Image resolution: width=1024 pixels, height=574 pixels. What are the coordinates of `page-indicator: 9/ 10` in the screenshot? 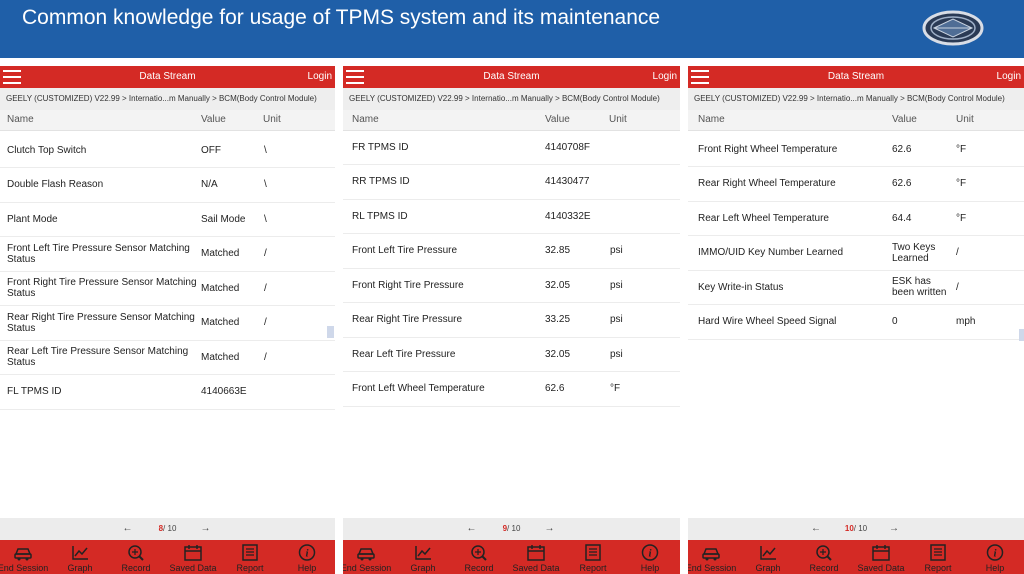 It's located at (511, 528).